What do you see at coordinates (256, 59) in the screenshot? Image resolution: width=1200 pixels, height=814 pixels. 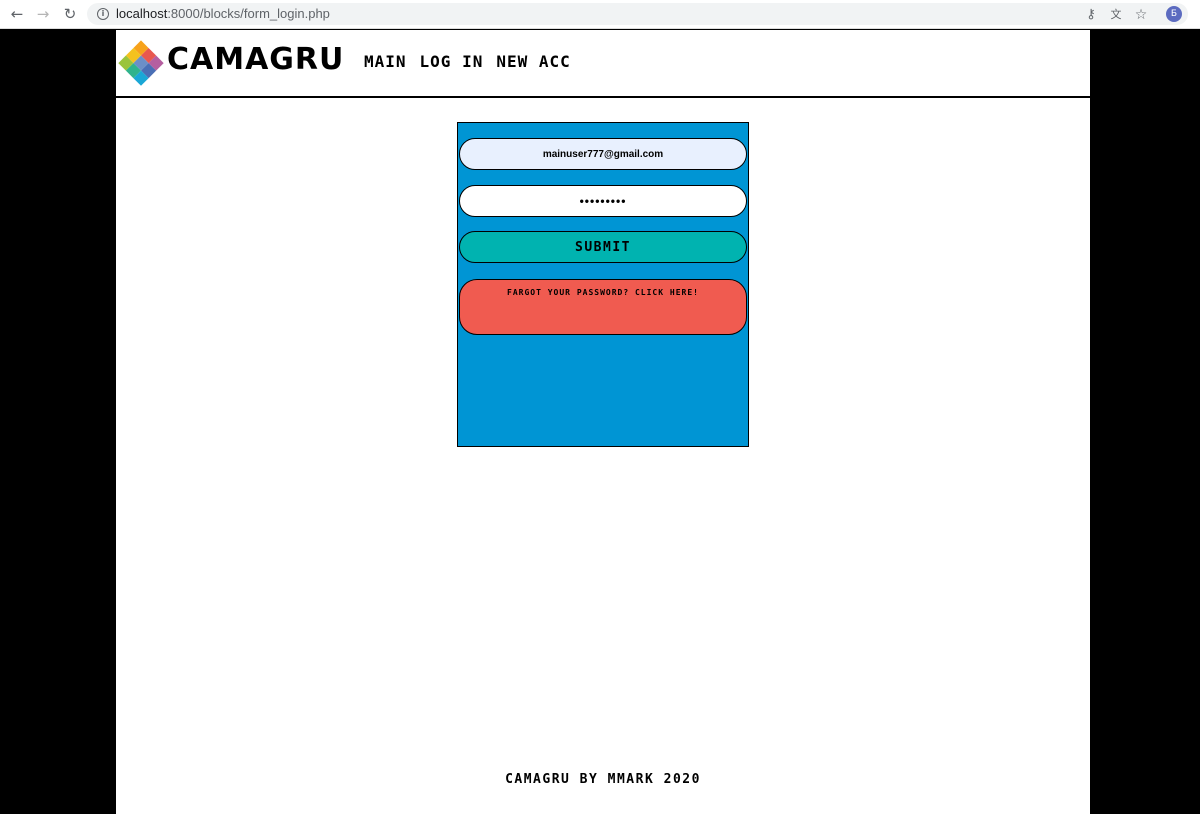 I see `logo-text: CAMAGRU` at bounding box center [256, 59].